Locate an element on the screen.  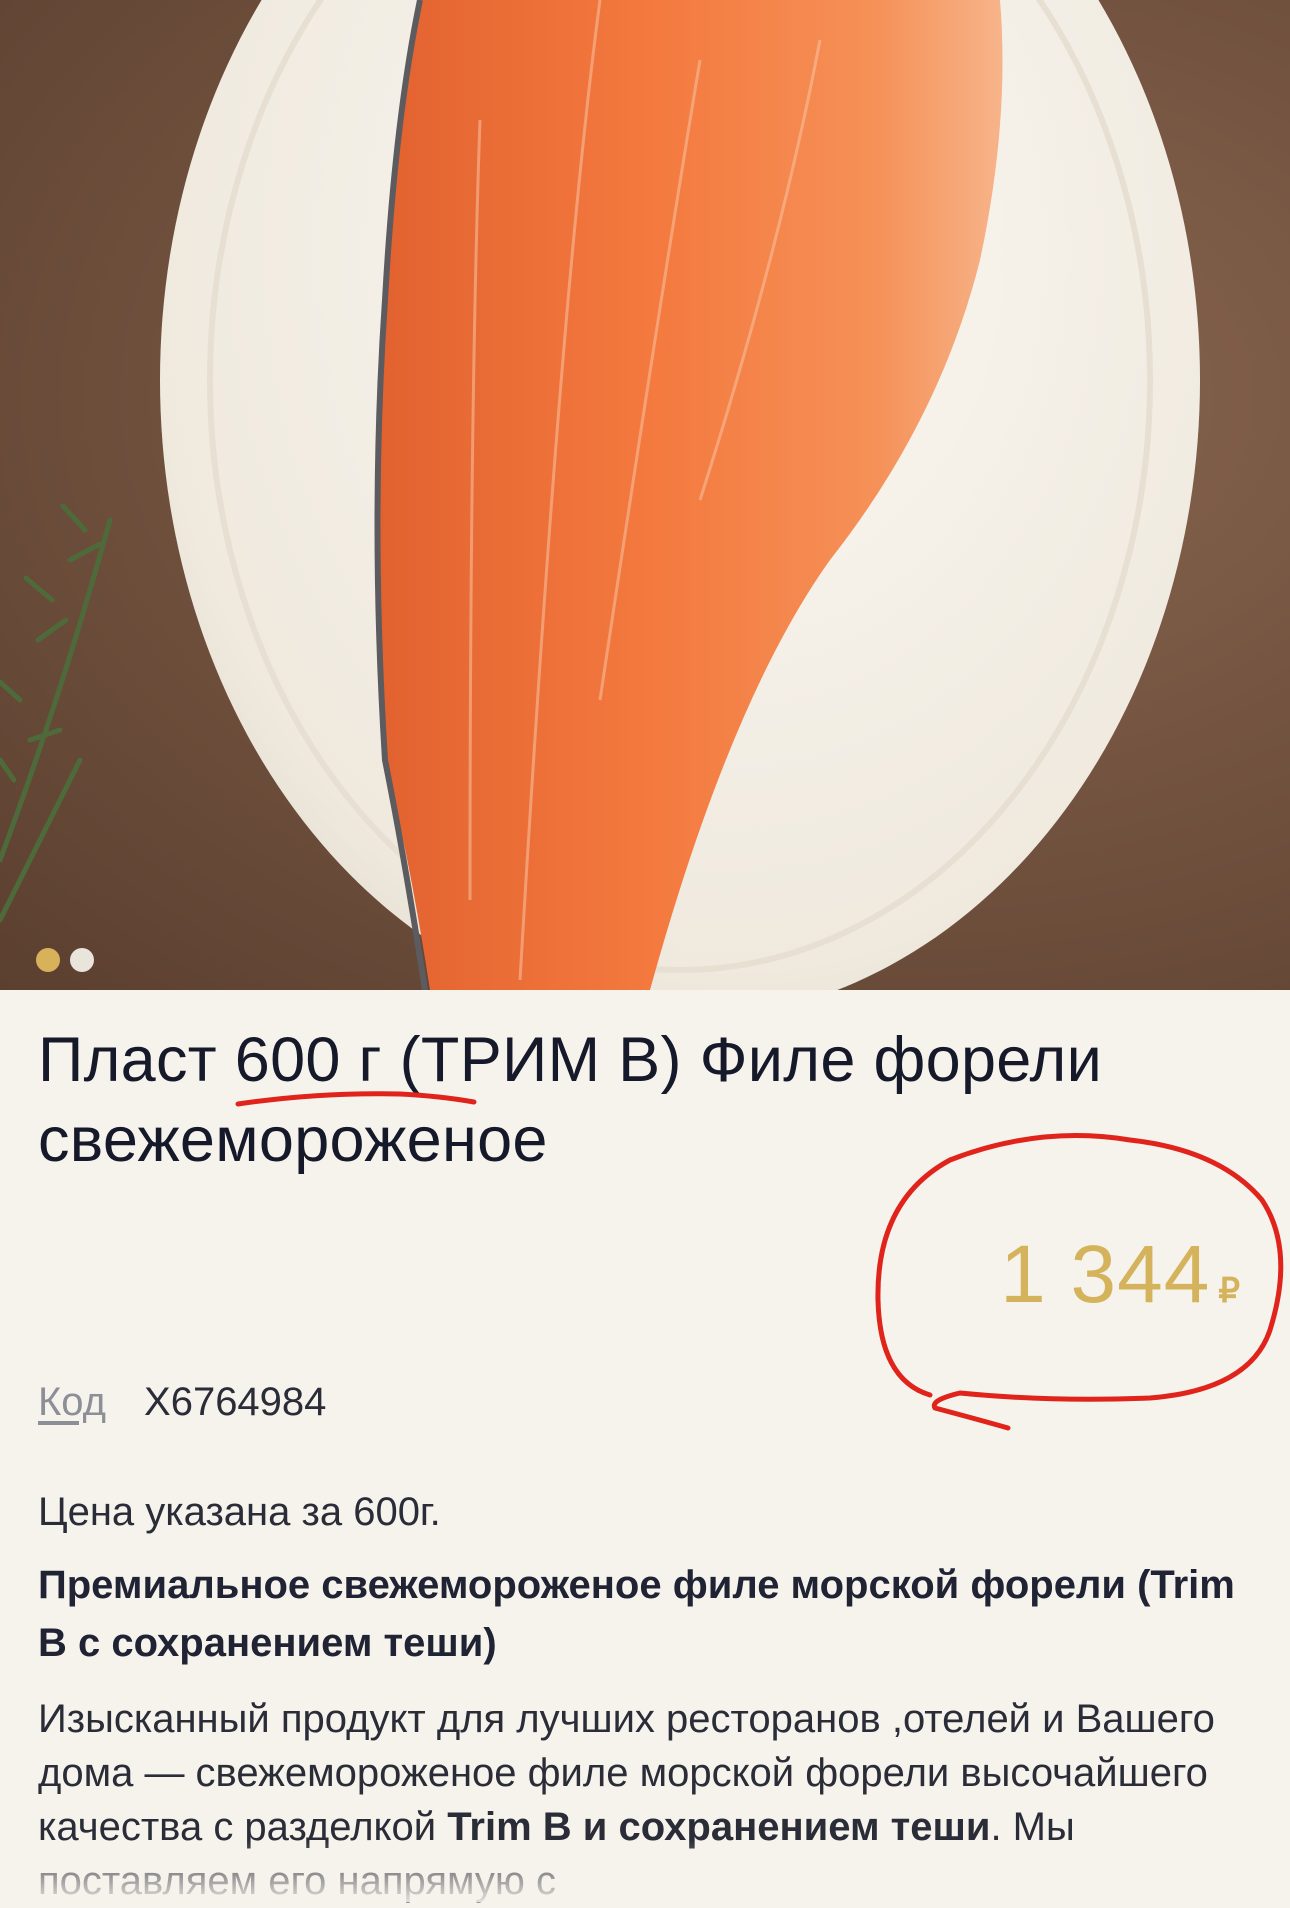
code-label-link: Код is located at coordinates (72, 1402).